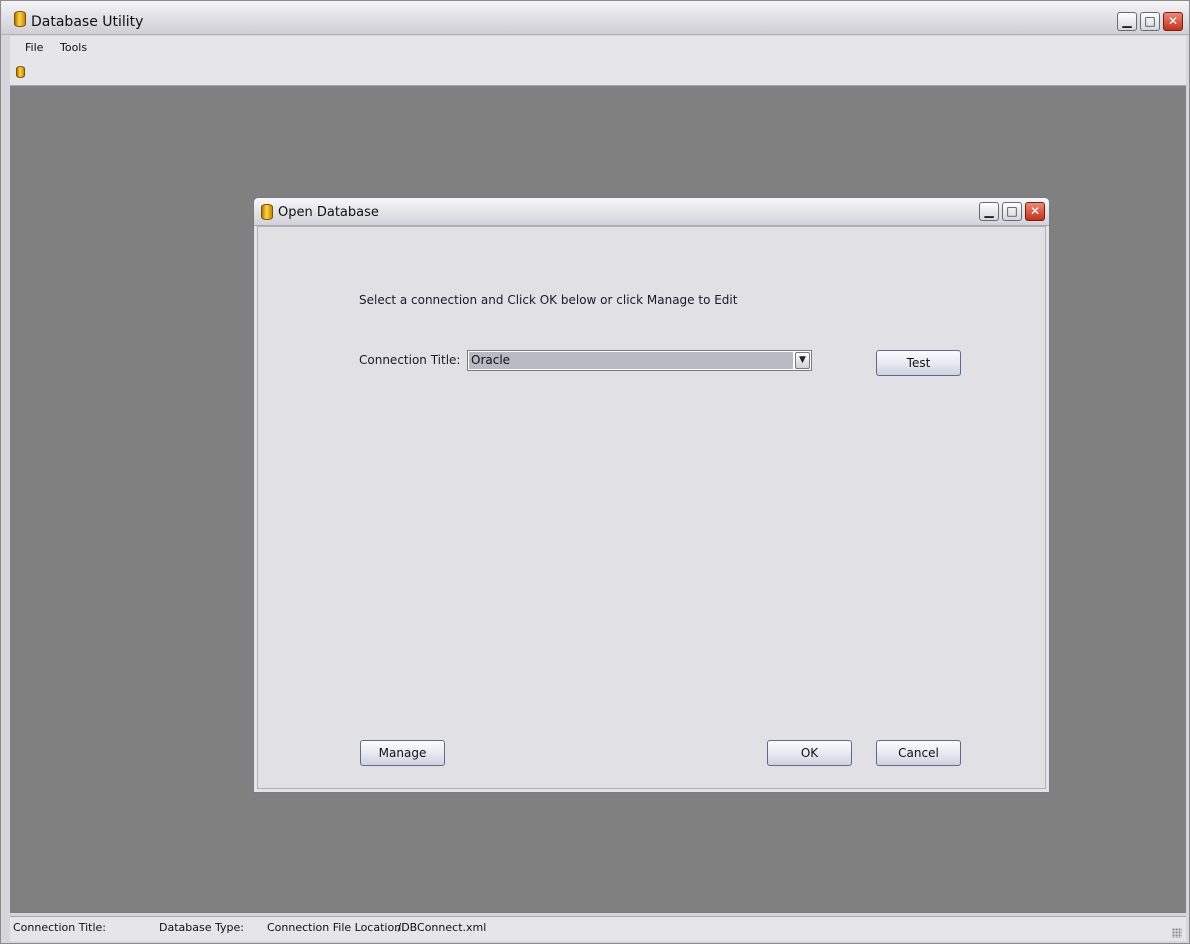 The height and width of the screenshot is (944, 1190). What do you see at coordinates (410, 360) in the screenshot?
I see `connection-title-label: Connection Title:` at bounding box center [410, 360].